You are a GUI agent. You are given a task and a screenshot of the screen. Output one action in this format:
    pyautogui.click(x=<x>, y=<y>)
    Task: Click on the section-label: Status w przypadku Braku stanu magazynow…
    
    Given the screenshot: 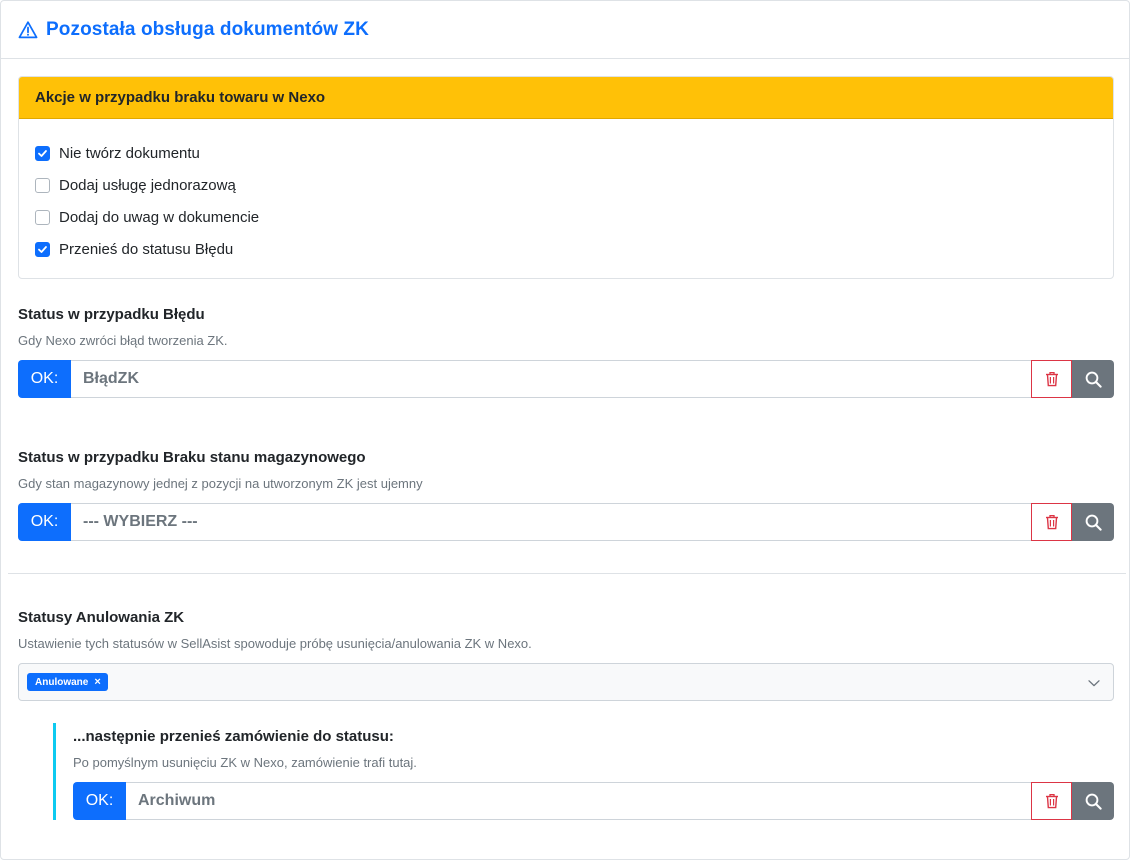 What is the action you would take?
    pyautogui.click(x=192, y=457)
    